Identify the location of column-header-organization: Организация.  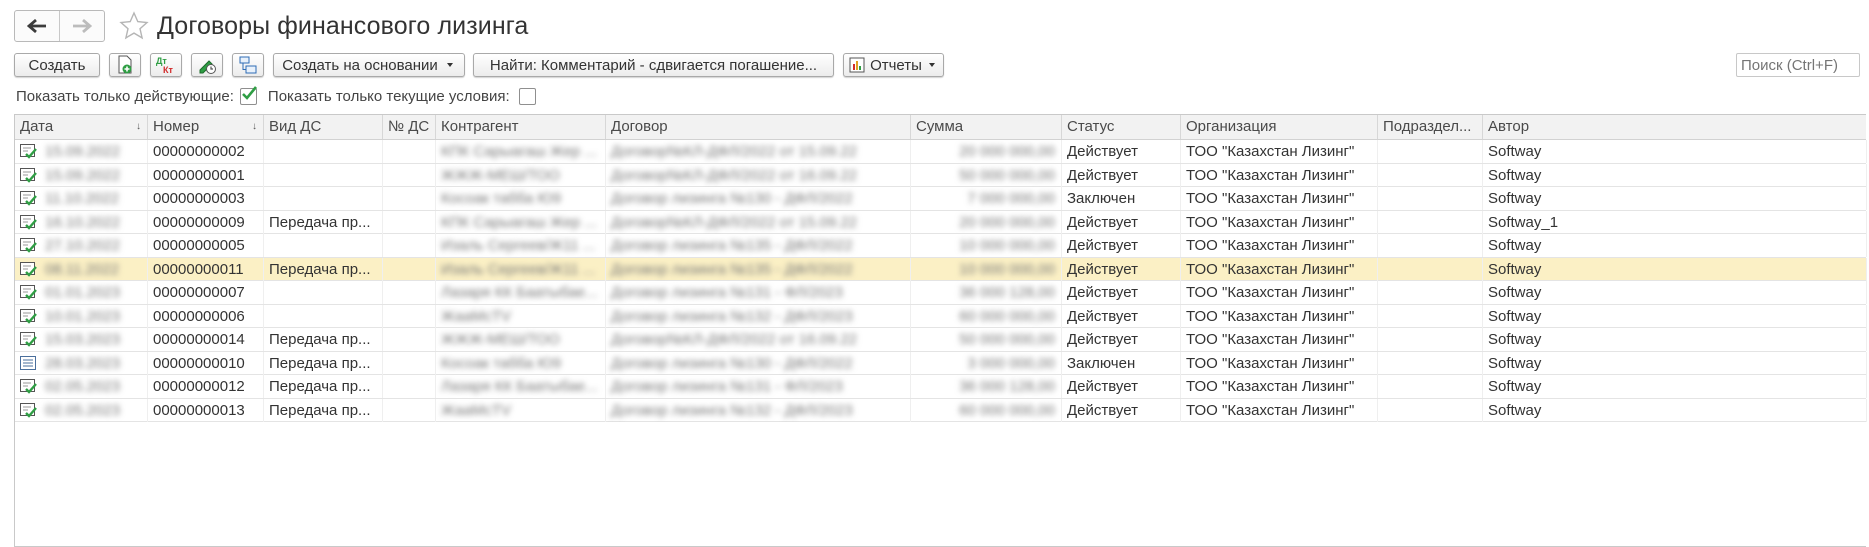
(1279, 127).